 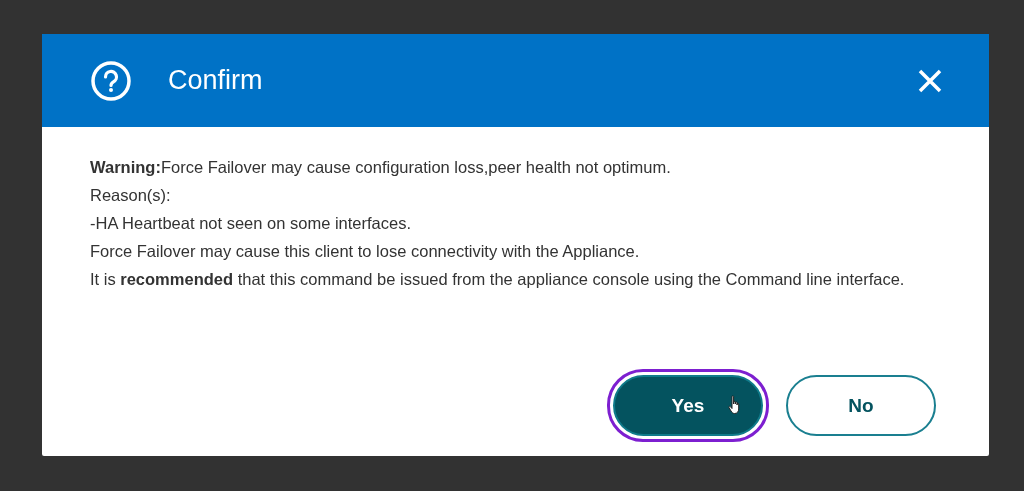 What do you see at coordinates (735, 405) in the screenshot?
I see `hand-cursor-icon` at bounding box center [735, 405].